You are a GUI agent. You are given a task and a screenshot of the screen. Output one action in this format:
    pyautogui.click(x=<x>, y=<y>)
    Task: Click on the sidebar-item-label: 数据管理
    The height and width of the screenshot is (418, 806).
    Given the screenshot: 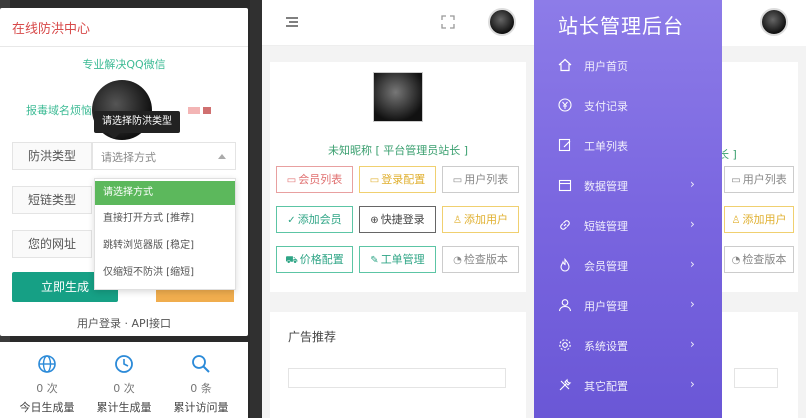 What is the action you would take?
    pyautogui.click(x=606, y=186)
    